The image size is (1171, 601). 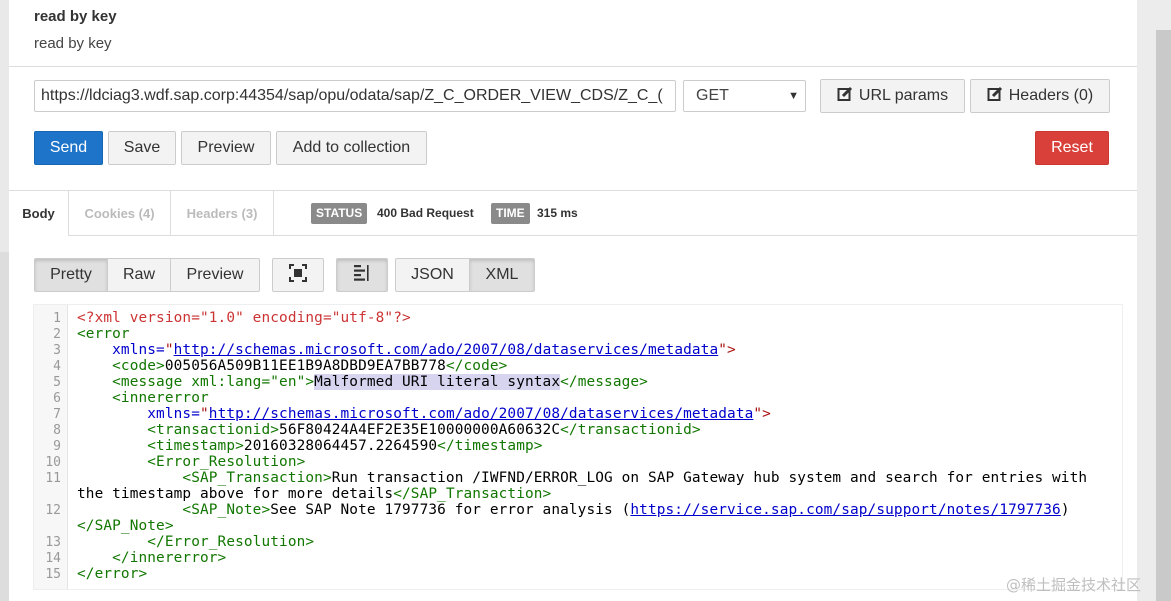 What do you see at coordinates (339, 213) in the screenshot?
I see `status-badge: STATUS` at bounding box center [339, 213].